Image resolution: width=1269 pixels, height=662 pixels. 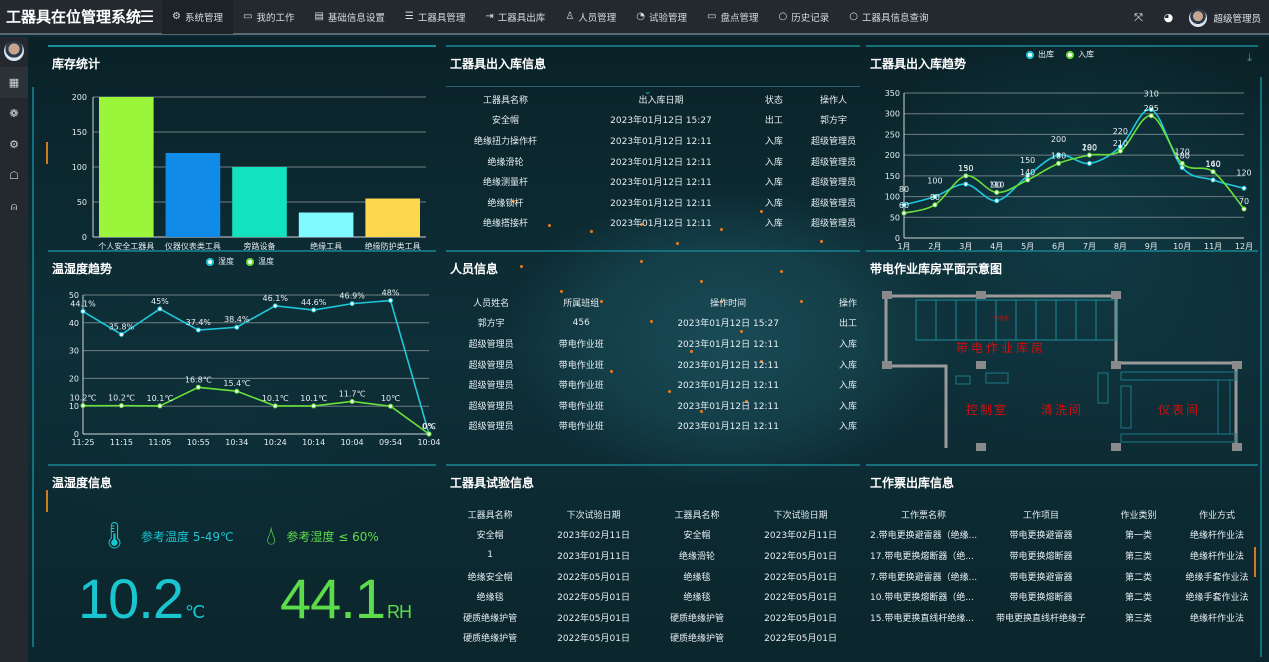 What do you see at coordinates (895, 217) in the screenshot?
I see `y-tick-label: 50` at bounding box center [895, 217].